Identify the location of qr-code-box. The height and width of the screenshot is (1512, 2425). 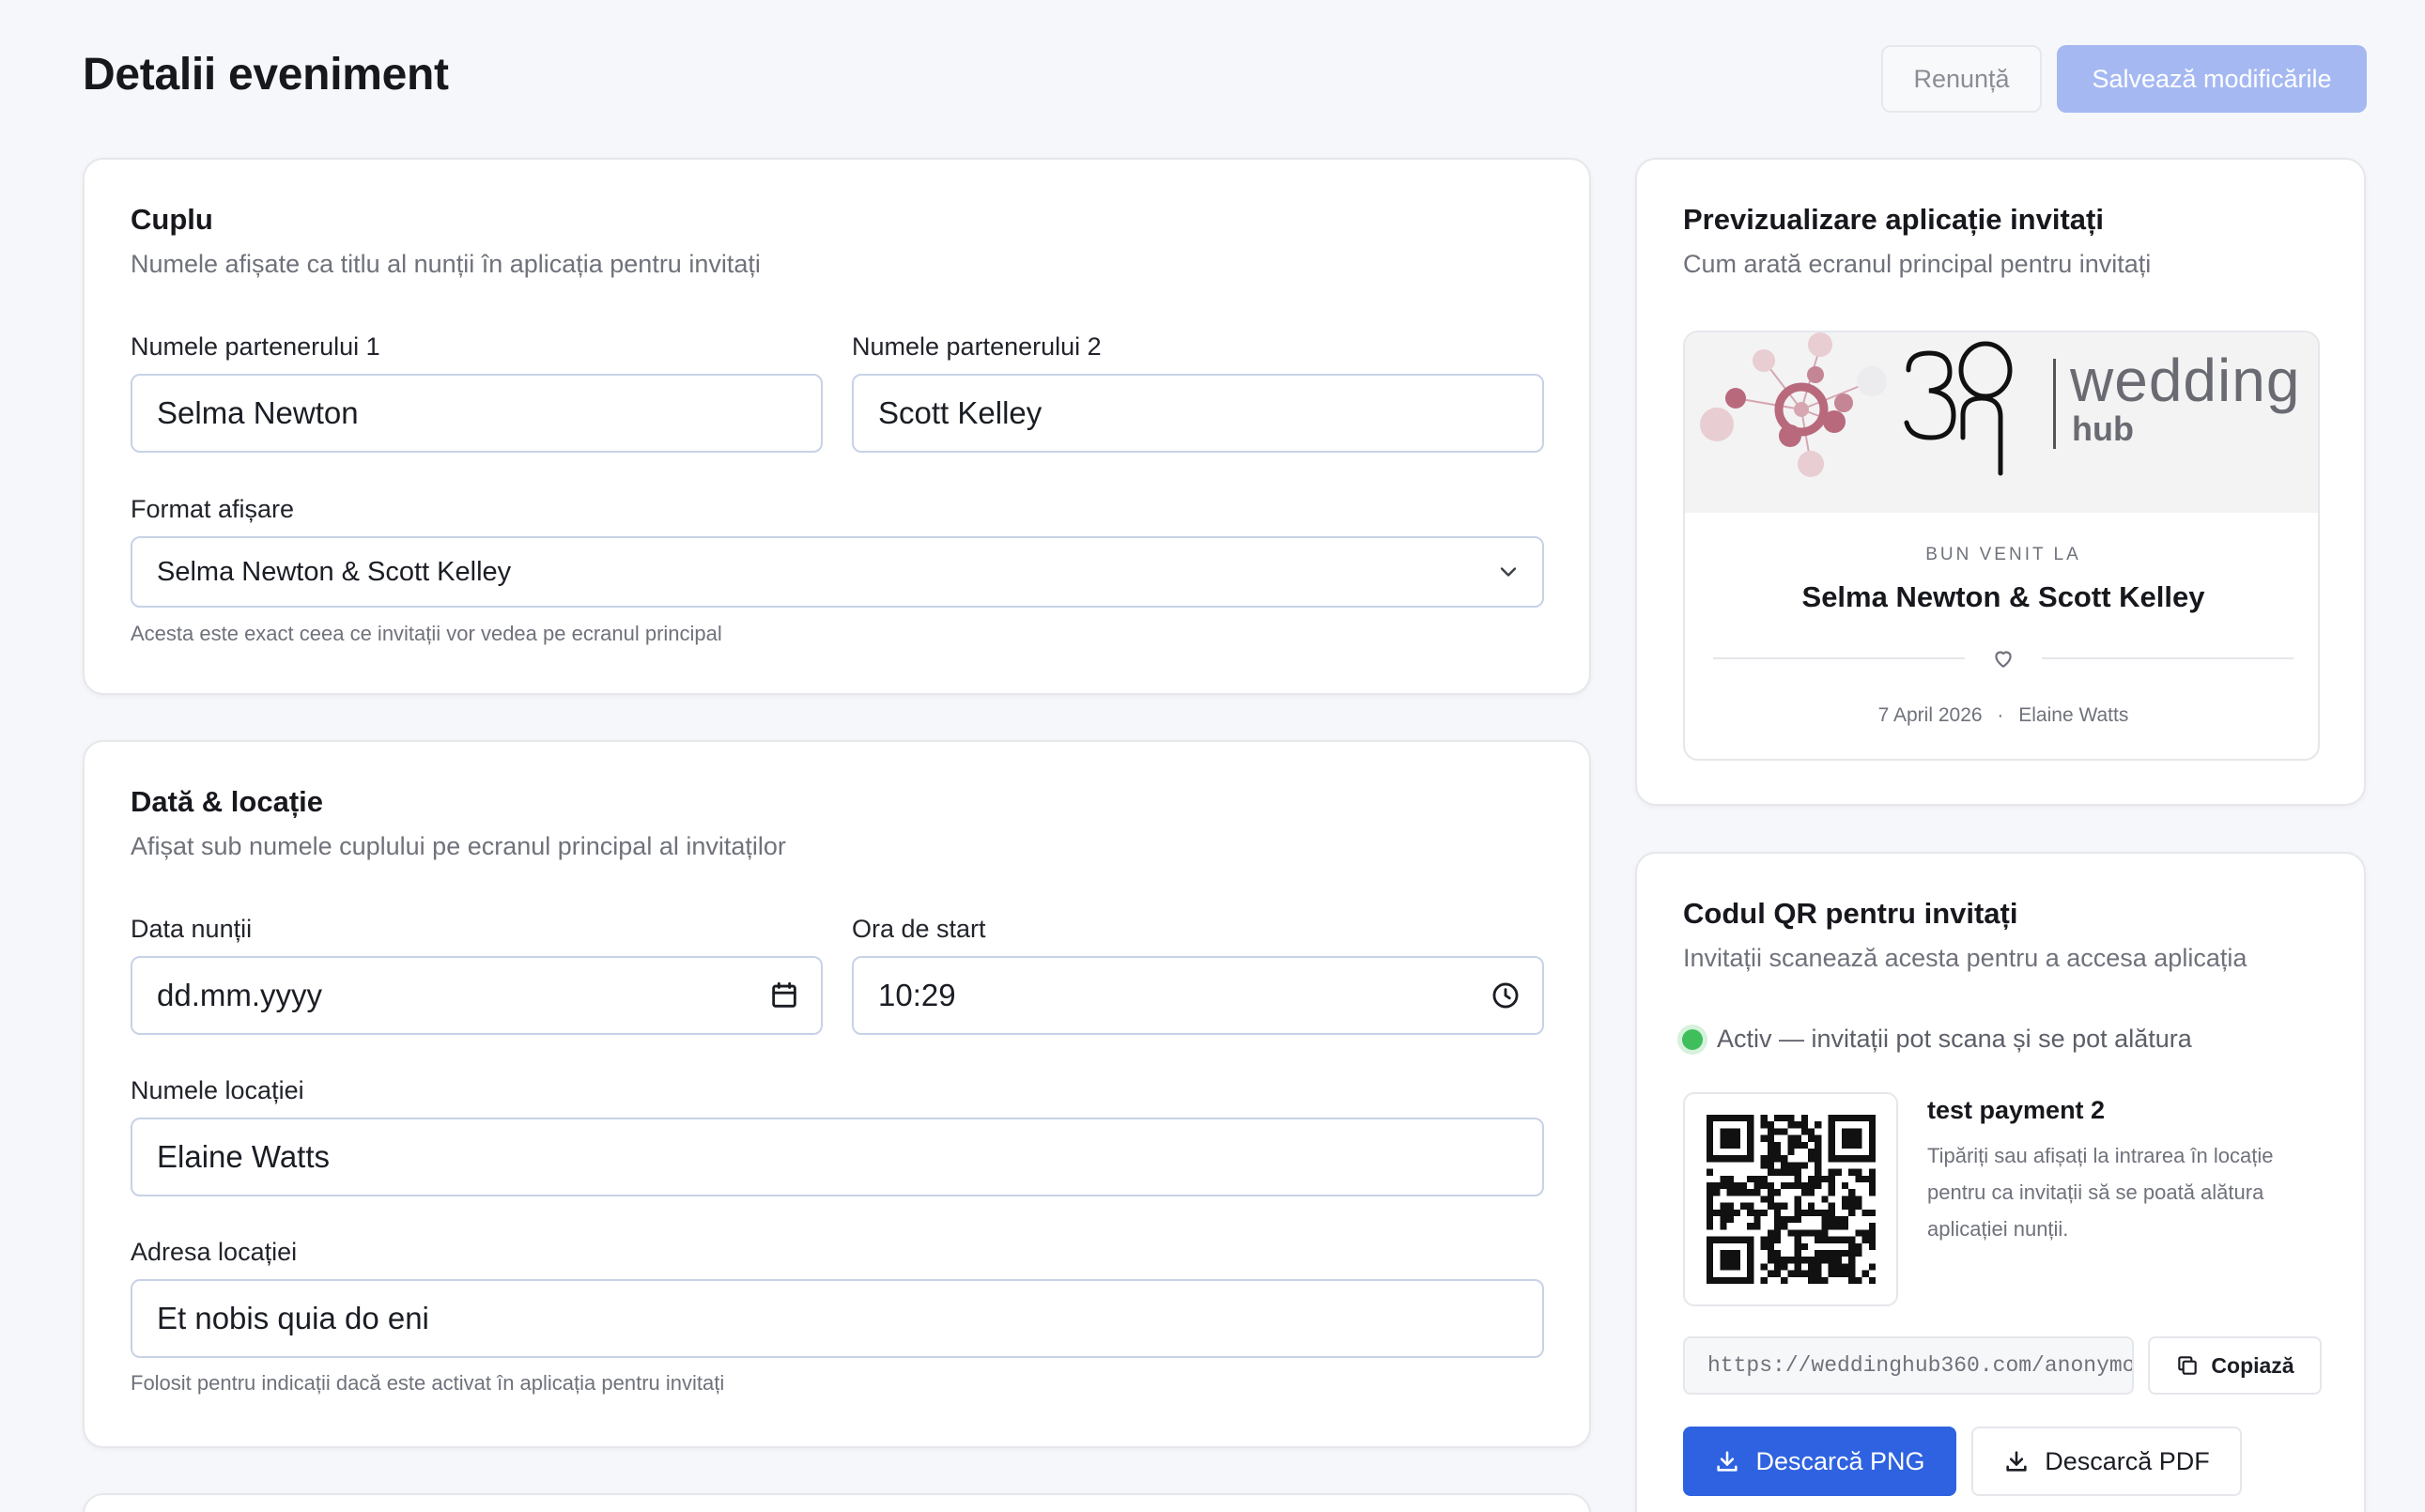
(1790, 1199).